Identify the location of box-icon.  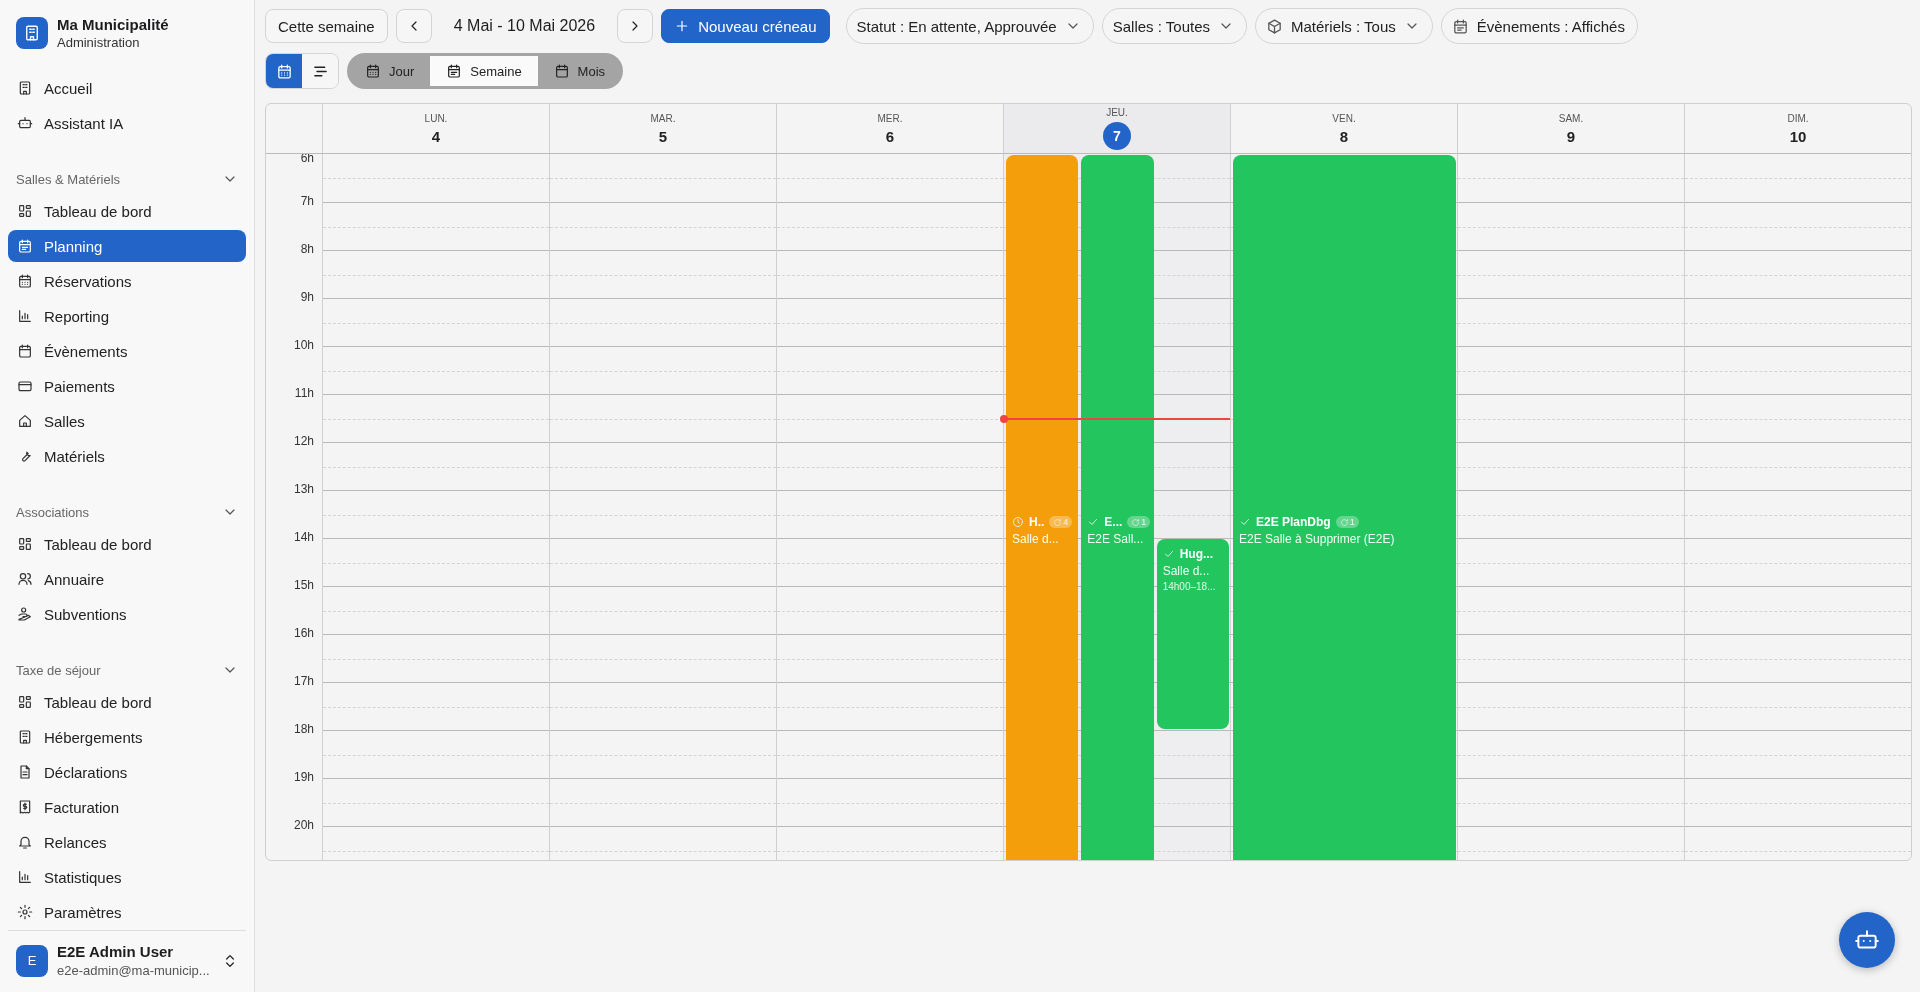
(1274, 26).